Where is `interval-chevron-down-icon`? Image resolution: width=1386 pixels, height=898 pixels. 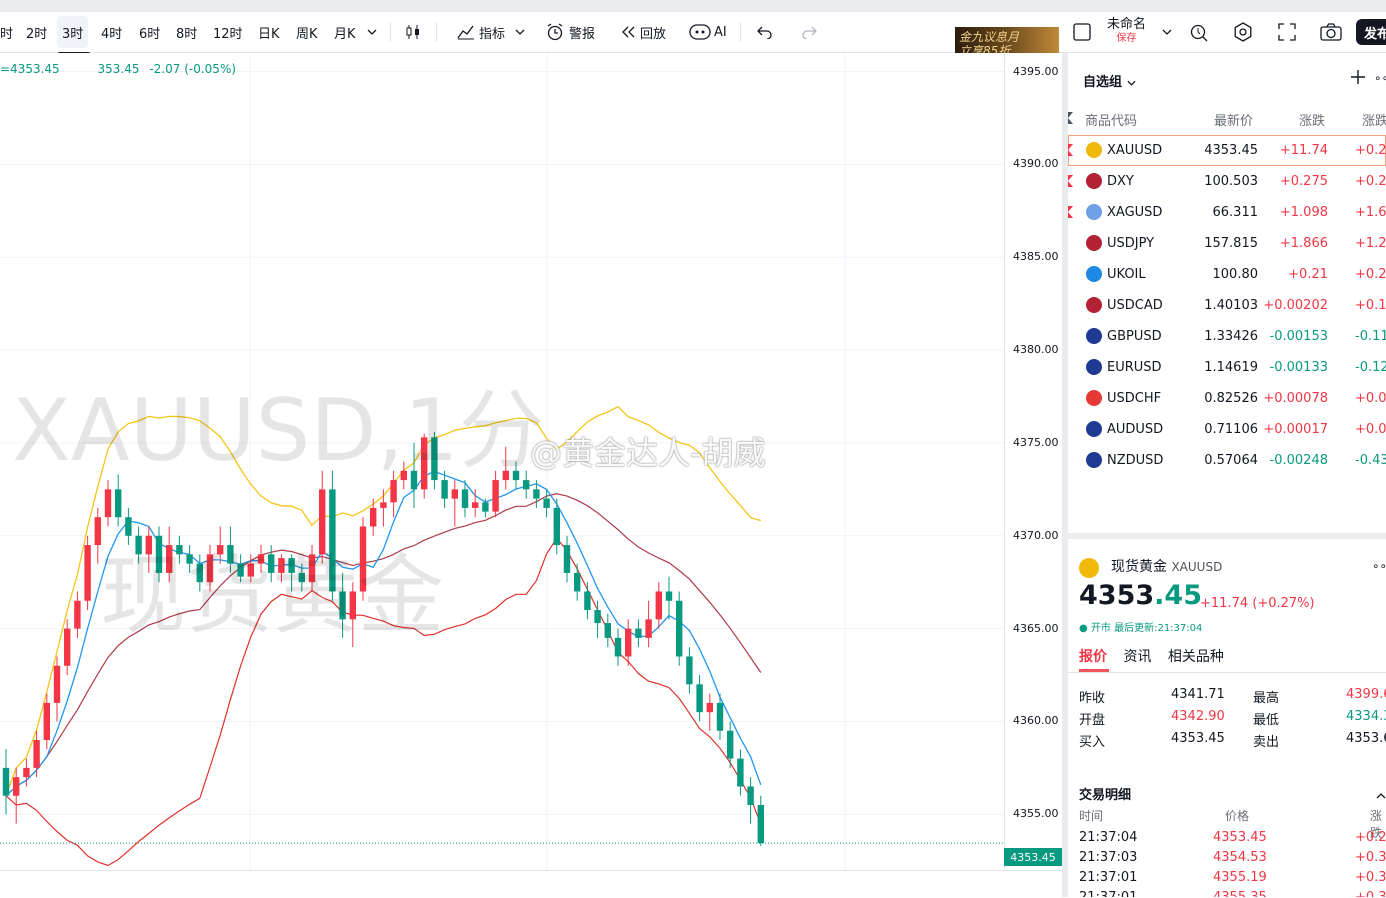
interval-chevron-down-icon is located at coordinates (372, 32).